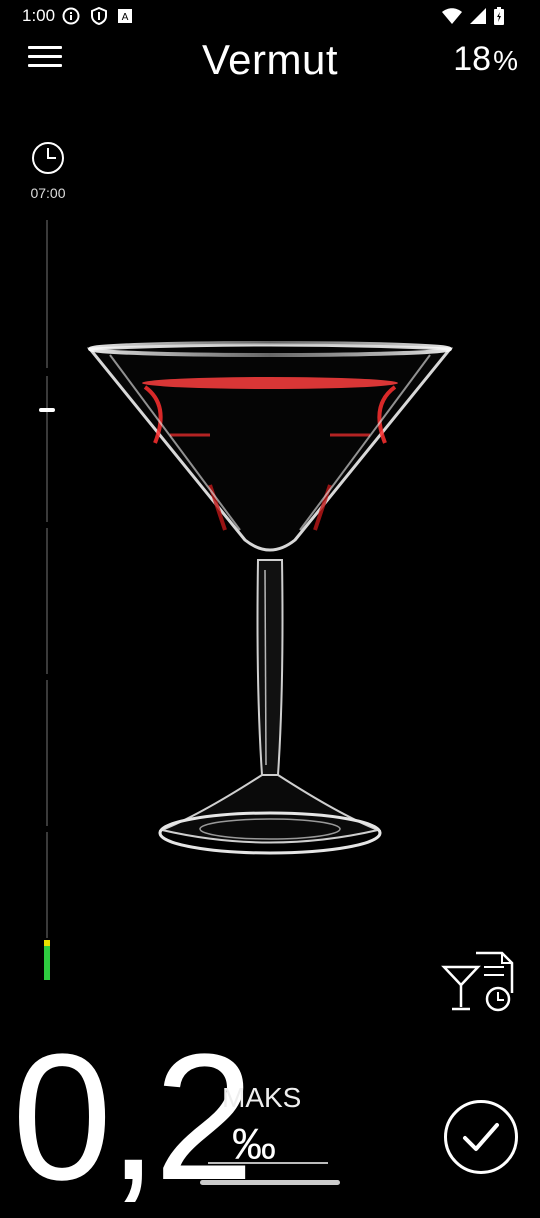 The width and height of the screenshot is (540, 1218). I want to click on time-slider-handle, so click(47, 410).